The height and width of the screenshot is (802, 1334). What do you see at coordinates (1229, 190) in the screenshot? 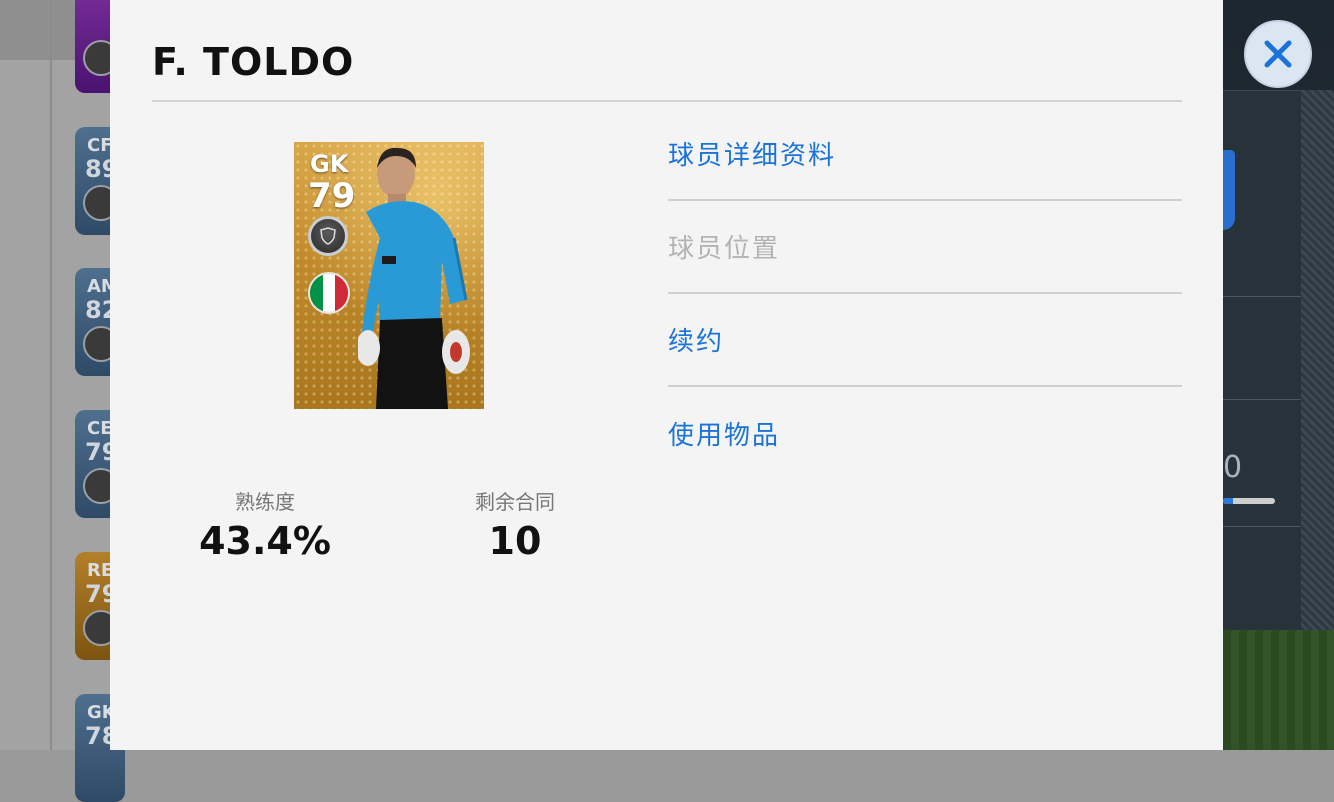
I see `team-shield-icon` at bounding box center [1229, 190].